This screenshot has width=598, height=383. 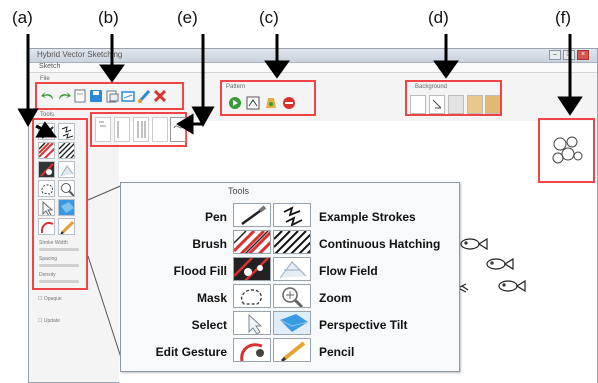 I want to click on slider-label-spacing: Spacing, so click(x=48, y=259).